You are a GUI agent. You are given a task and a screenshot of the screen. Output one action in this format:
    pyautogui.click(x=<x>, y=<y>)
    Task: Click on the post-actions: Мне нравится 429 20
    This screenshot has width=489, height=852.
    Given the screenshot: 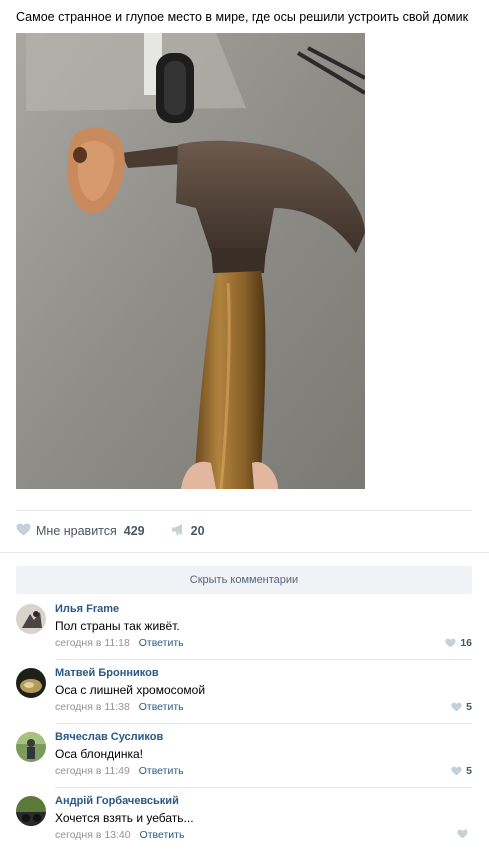 What is the action you would take?
    pyautogui.click(x=110, y=531)
    